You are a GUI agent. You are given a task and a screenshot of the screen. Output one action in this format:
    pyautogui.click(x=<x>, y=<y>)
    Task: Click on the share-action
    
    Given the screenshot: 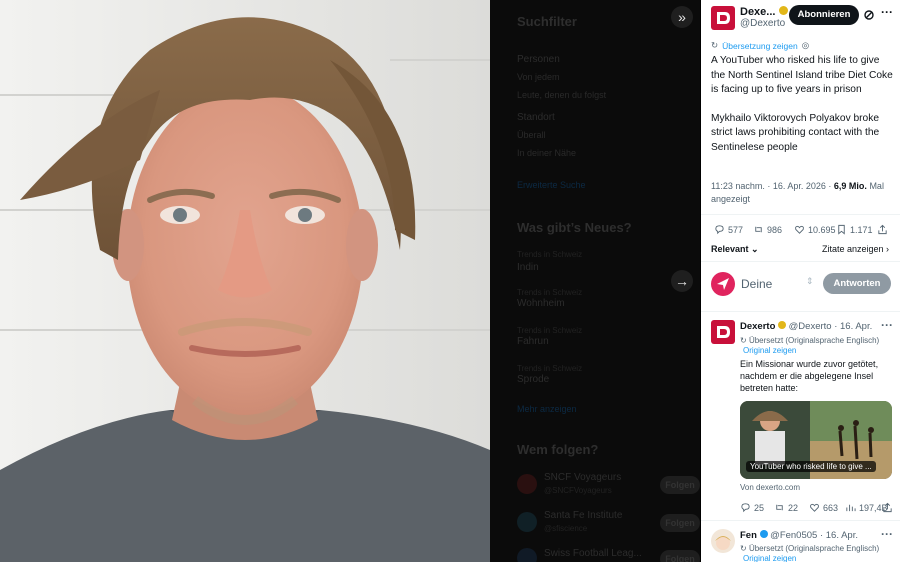 What is the action you would take?
    pyautogui.click(x=882, y=229)
    